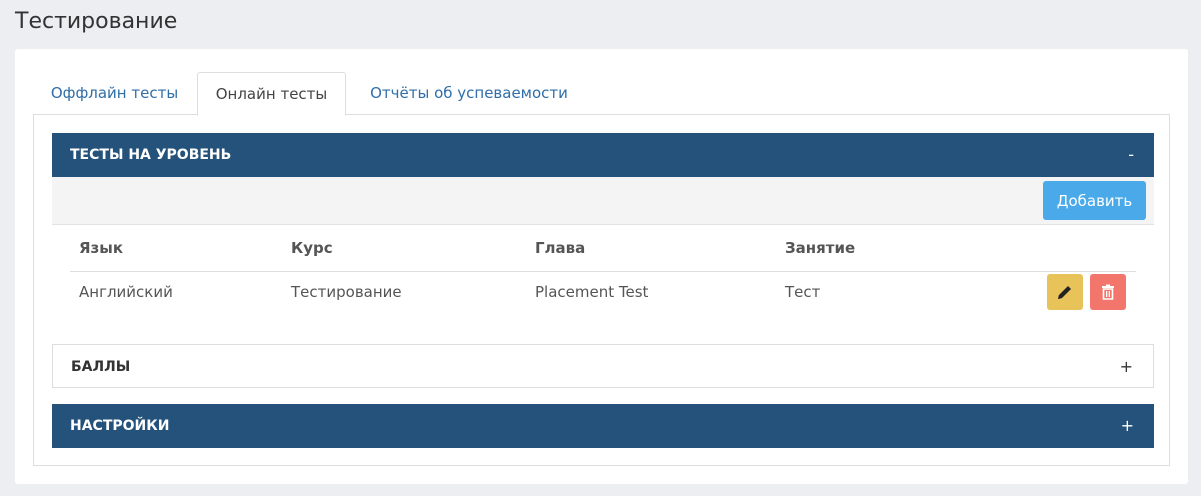 The width and height of the screenshot is (1201, 496). Describe the element at coordinates (592, 292) in the screenshot. I see `cell-chapter: Placement Test` at that location.